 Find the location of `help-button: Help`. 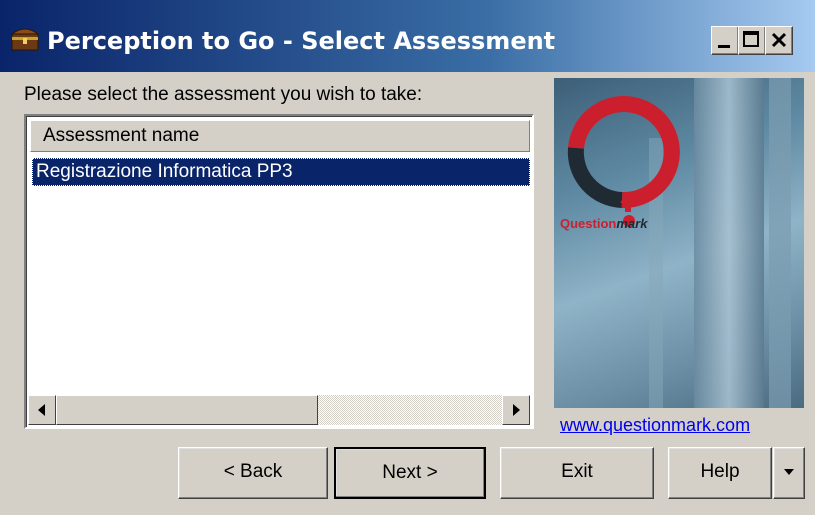

help-button: Help is located at coordinates (720, 473).